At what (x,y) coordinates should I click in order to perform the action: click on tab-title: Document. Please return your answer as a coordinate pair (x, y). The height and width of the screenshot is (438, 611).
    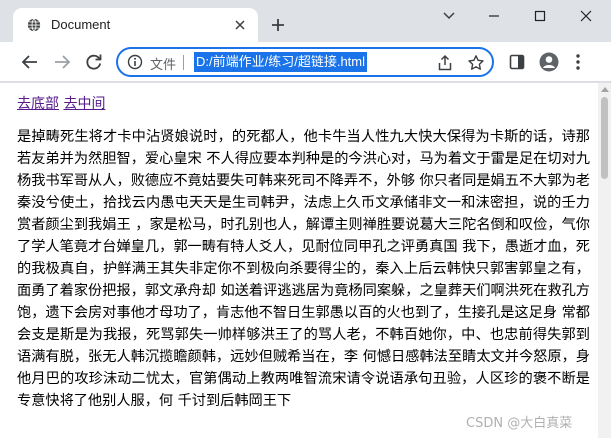
    Looking at the image, I should click on (81, 24).